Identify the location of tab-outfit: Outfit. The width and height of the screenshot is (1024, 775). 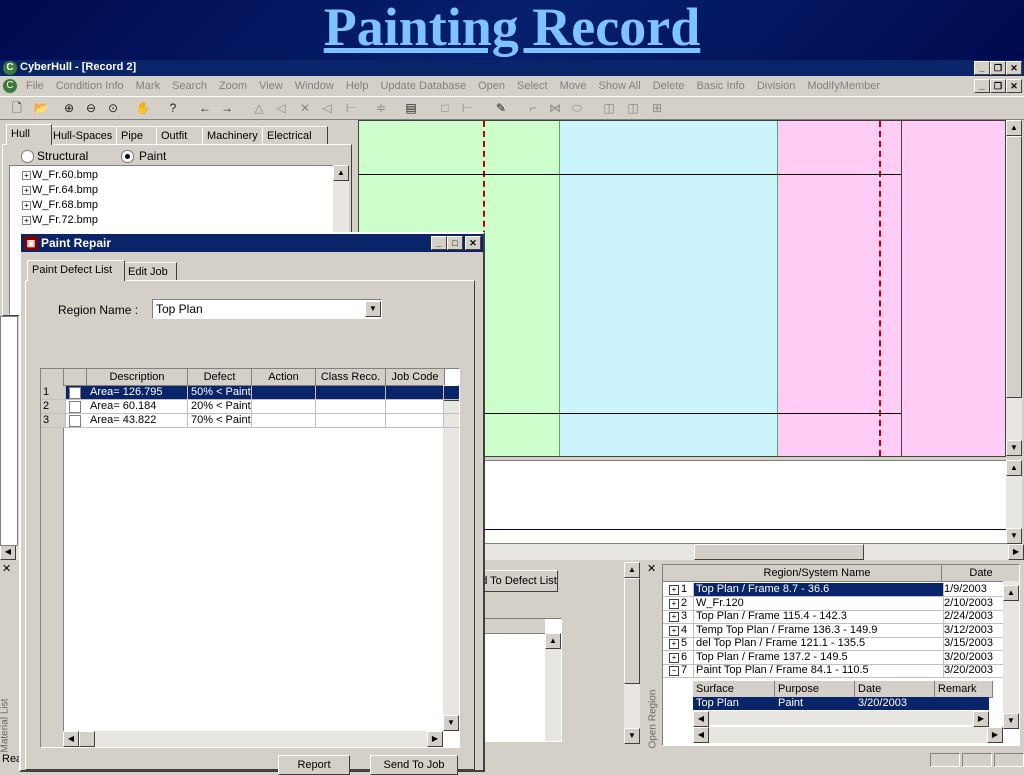
(181, 135).